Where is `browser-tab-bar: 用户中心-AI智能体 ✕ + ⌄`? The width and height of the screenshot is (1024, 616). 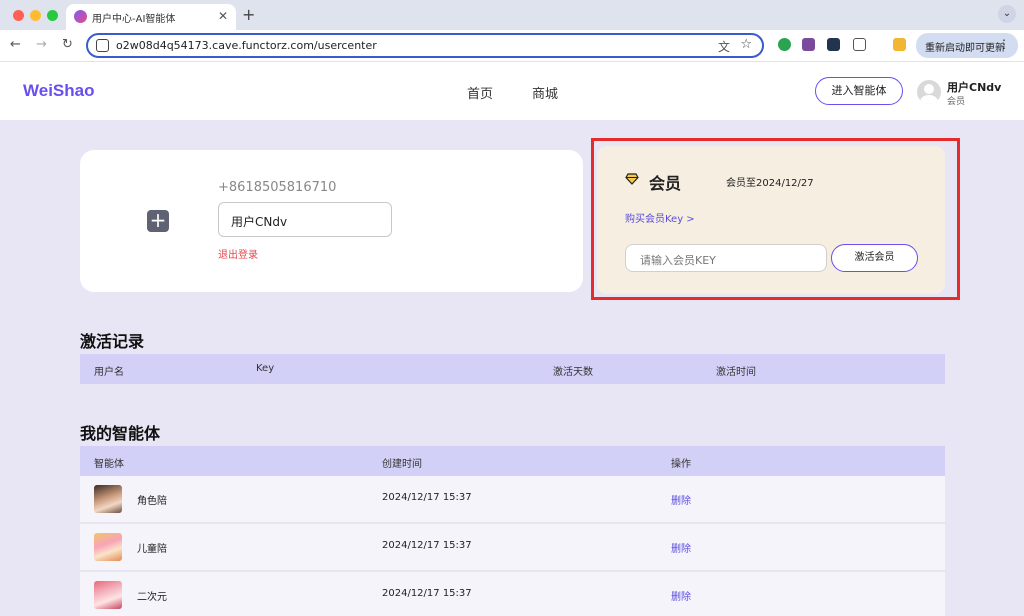
browser-tab-bar: 用户中心-AI智能体 ✕ + ⌄ is located at coordinates (512, 15).